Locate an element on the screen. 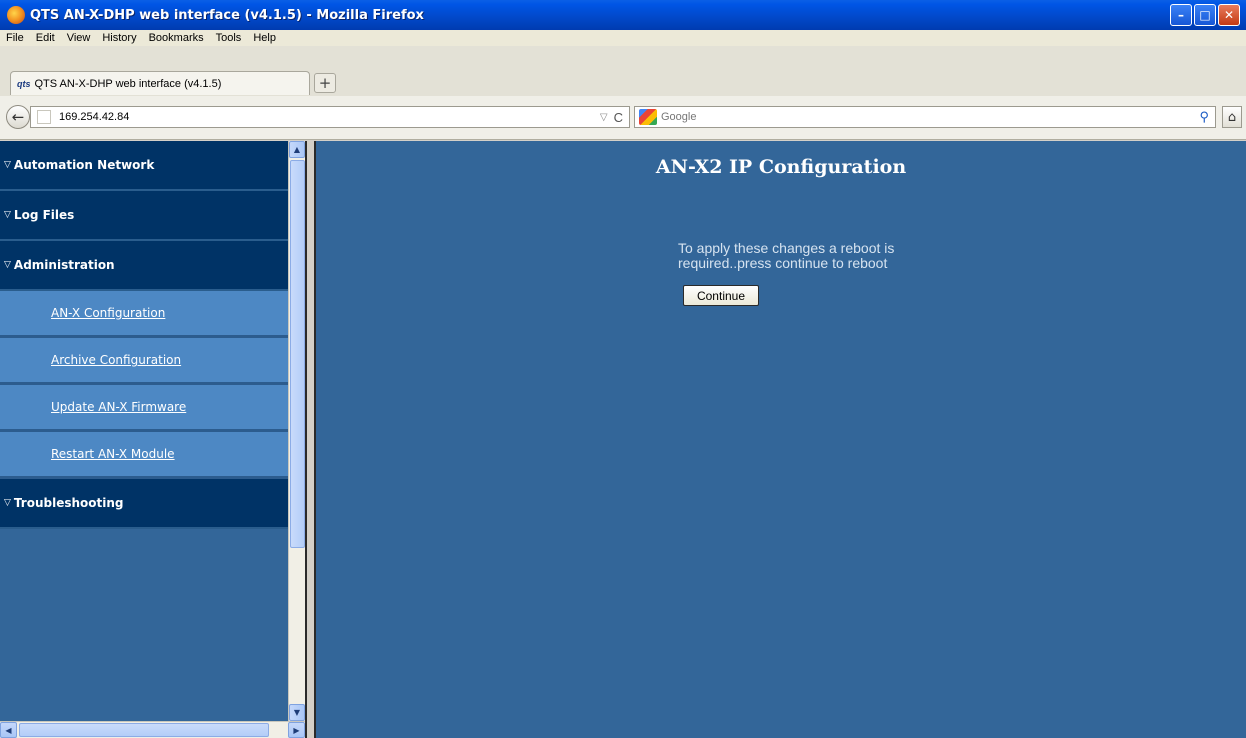 Image resolution: width=1246 pixels, height=738 pixels. section-label: Automation Network is located at coordinates (84, 165).